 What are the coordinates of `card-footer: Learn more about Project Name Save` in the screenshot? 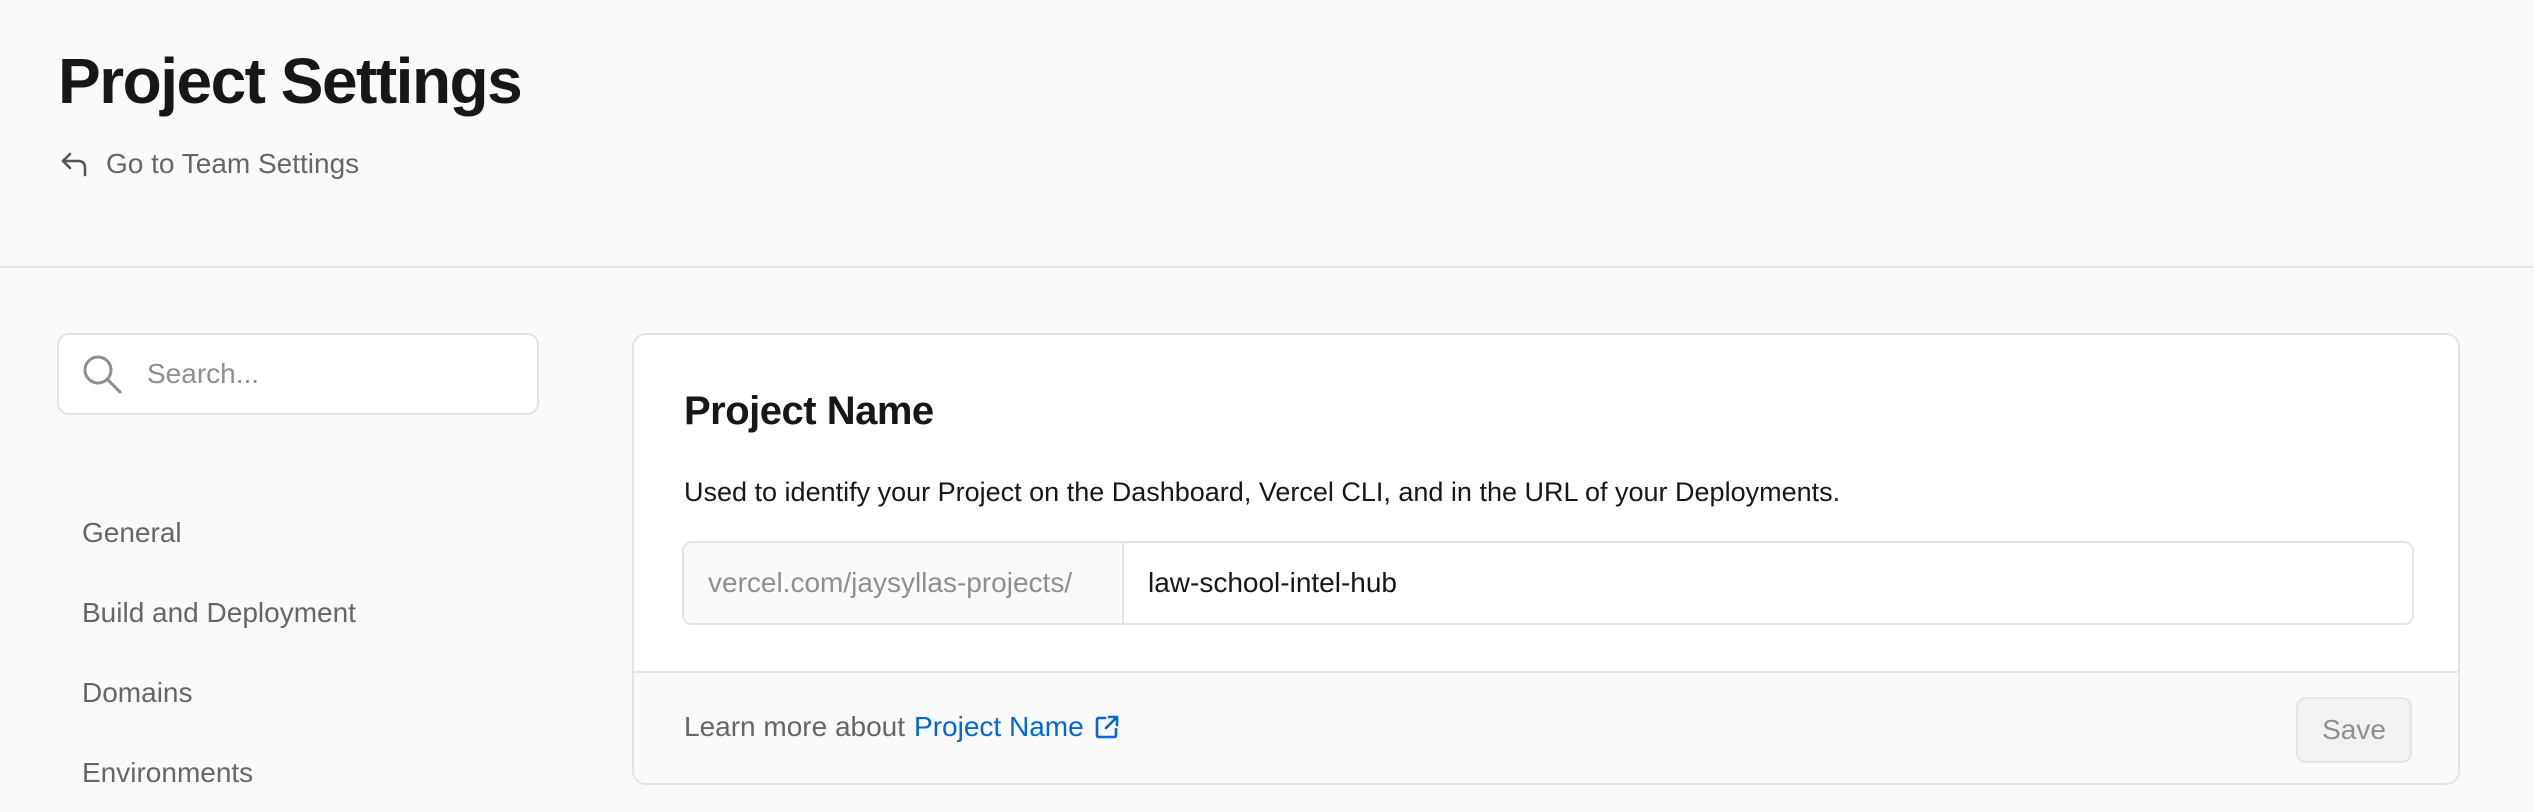 It's located at (1546, 727).